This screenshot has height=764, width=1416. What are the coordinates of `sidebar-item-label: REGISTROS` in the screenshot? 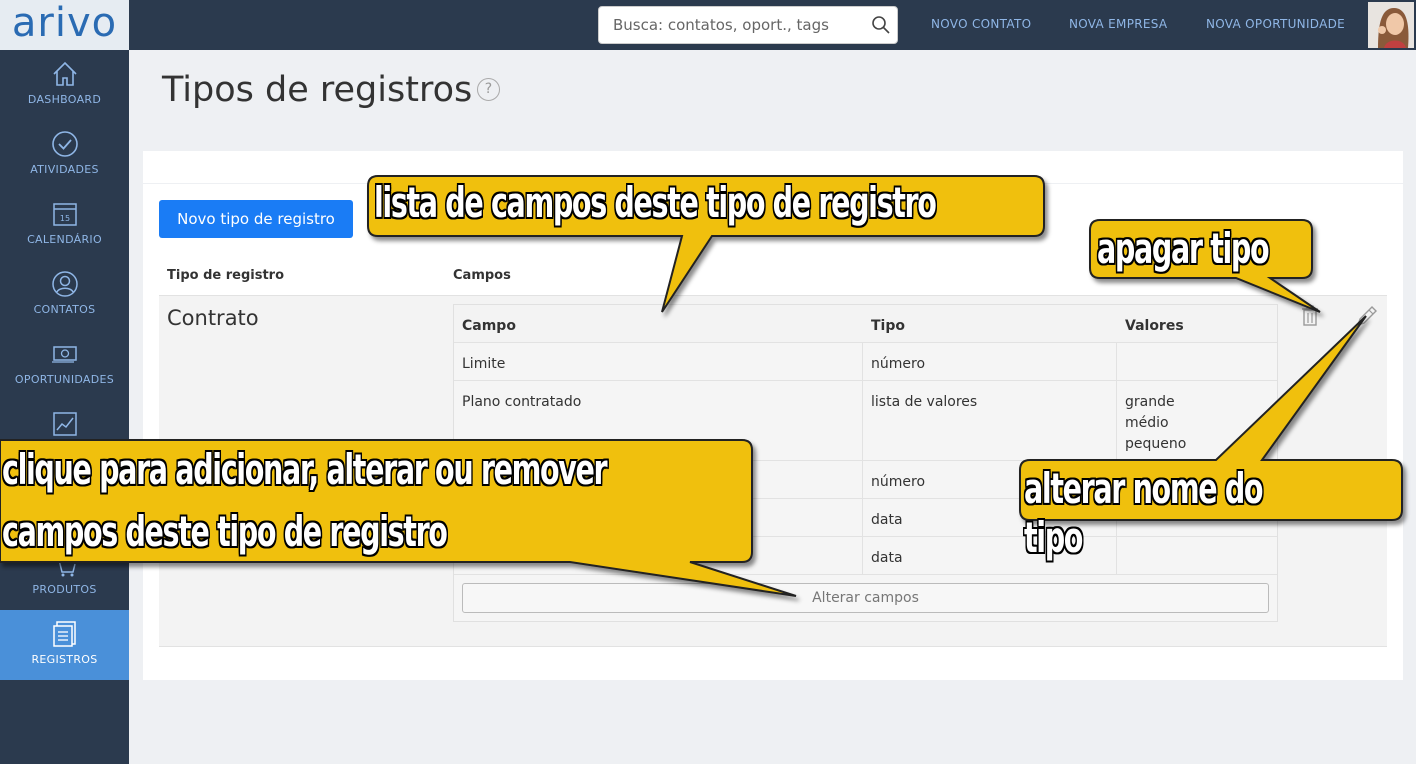 It's located at (64, 659).